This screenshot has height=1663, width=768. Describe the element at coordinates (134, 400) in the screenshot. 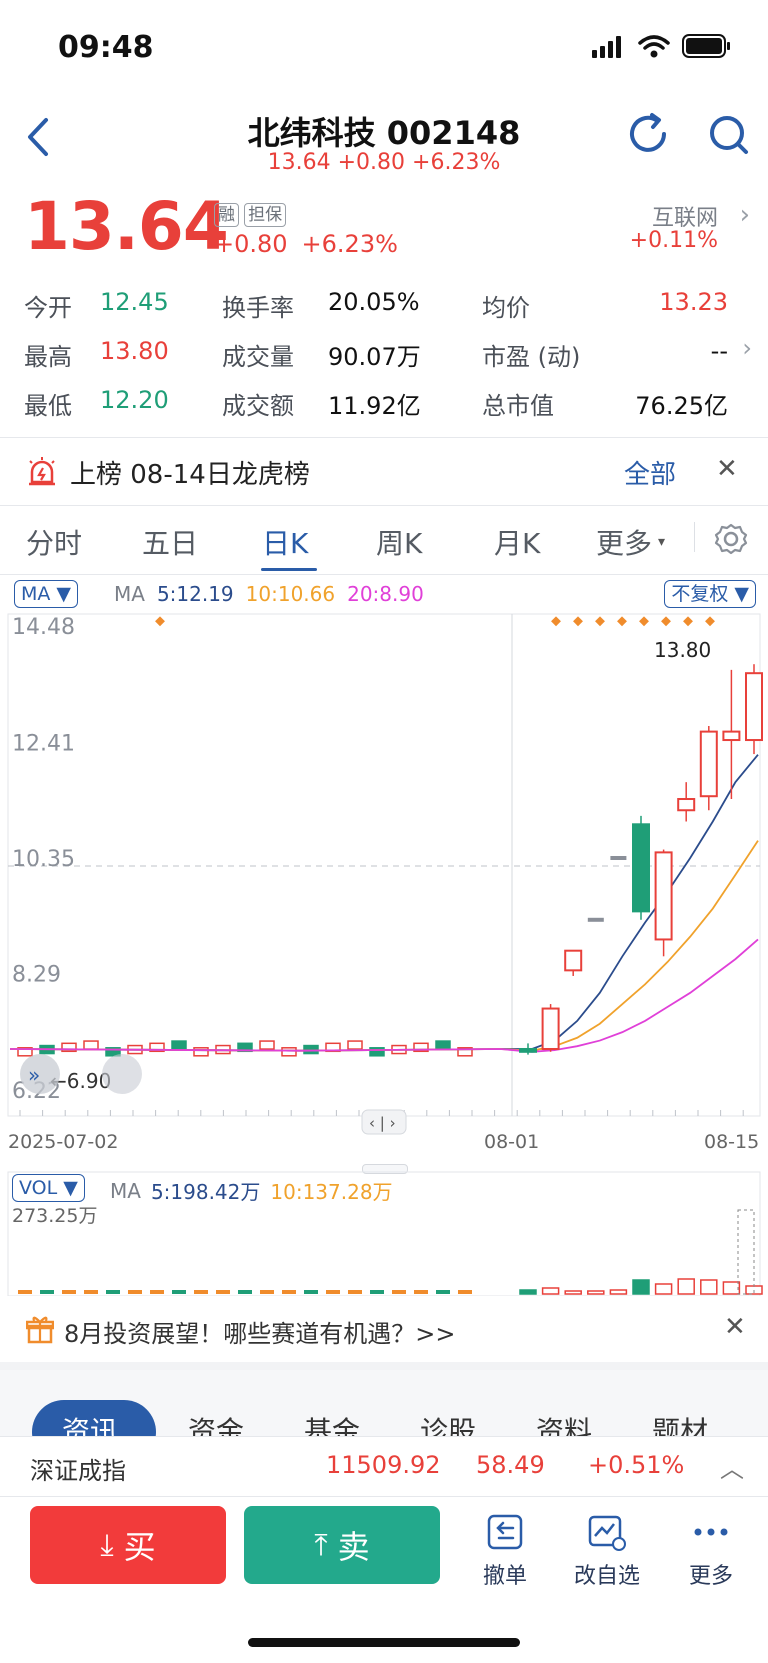

I see `stat-value-low: 12.20` at that location.